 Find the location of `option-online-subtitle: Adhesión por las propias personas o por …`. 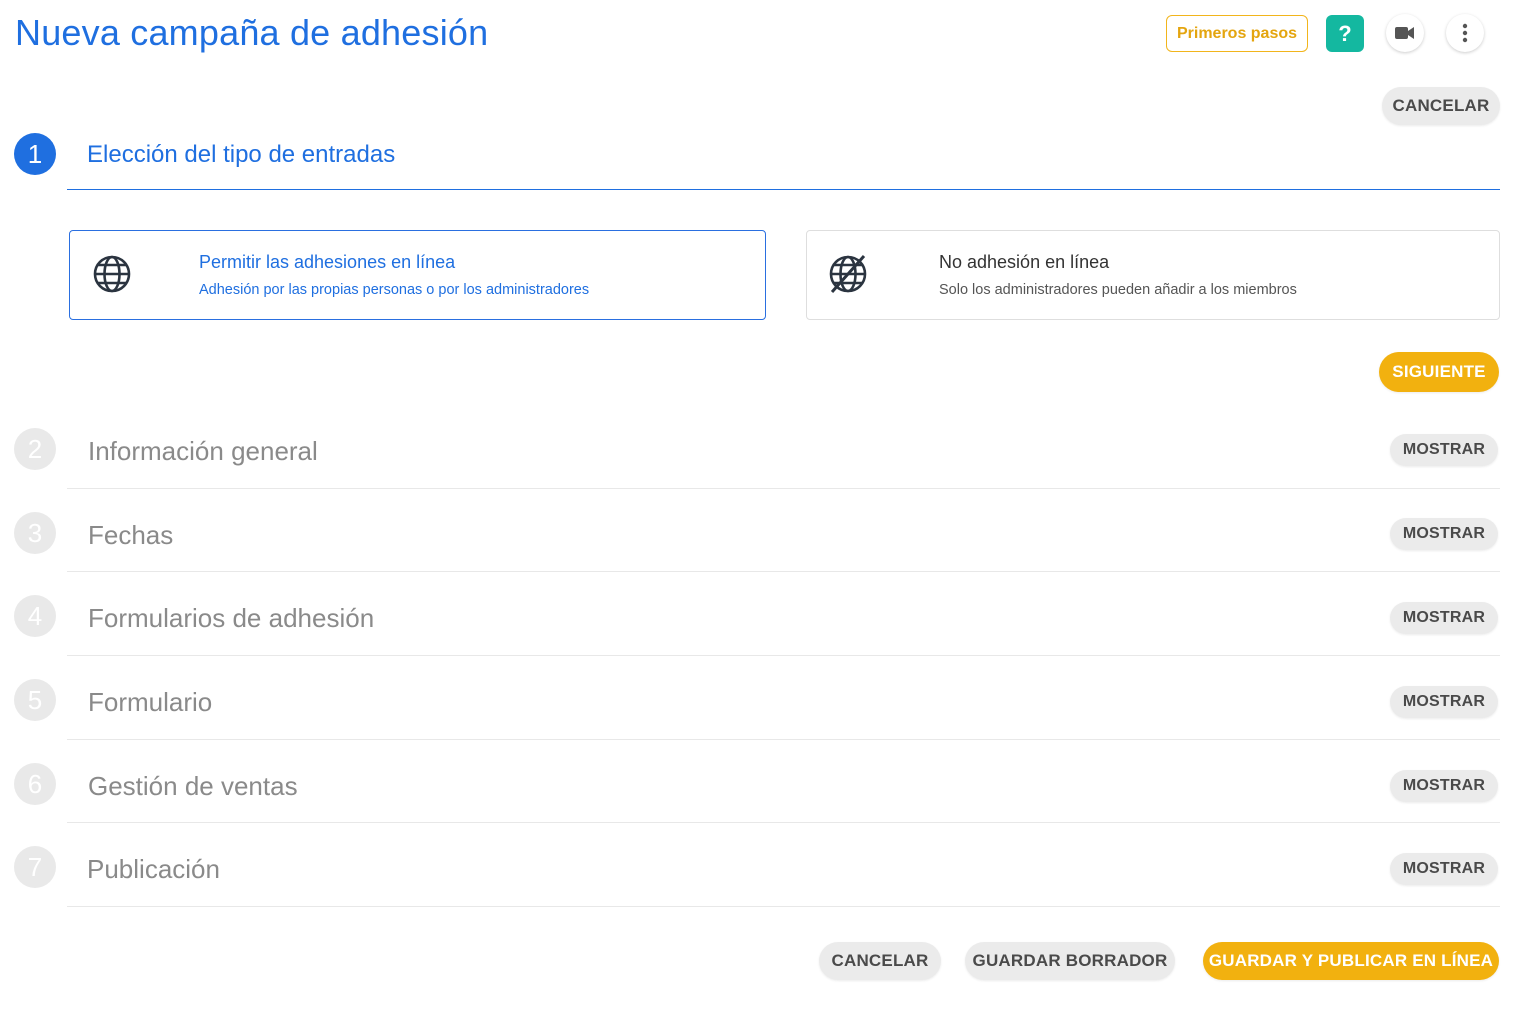

option-online-subtitle: Adhesión por las propias personas o por … is located at coordinates (394, 290).